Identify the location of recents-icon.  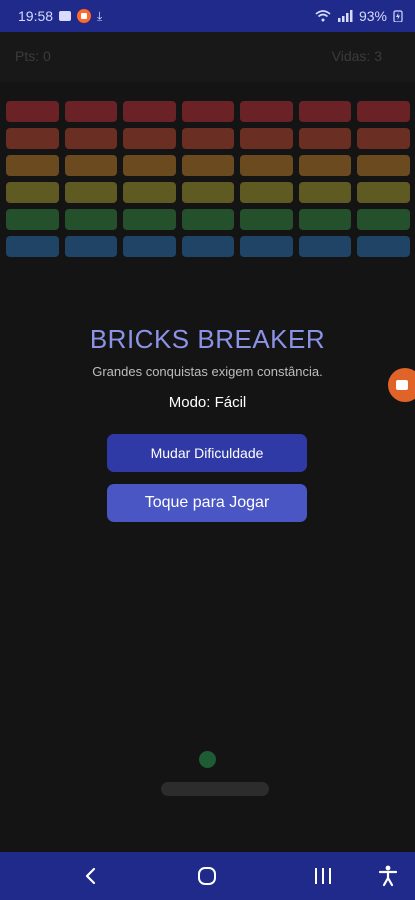
(323, 876).